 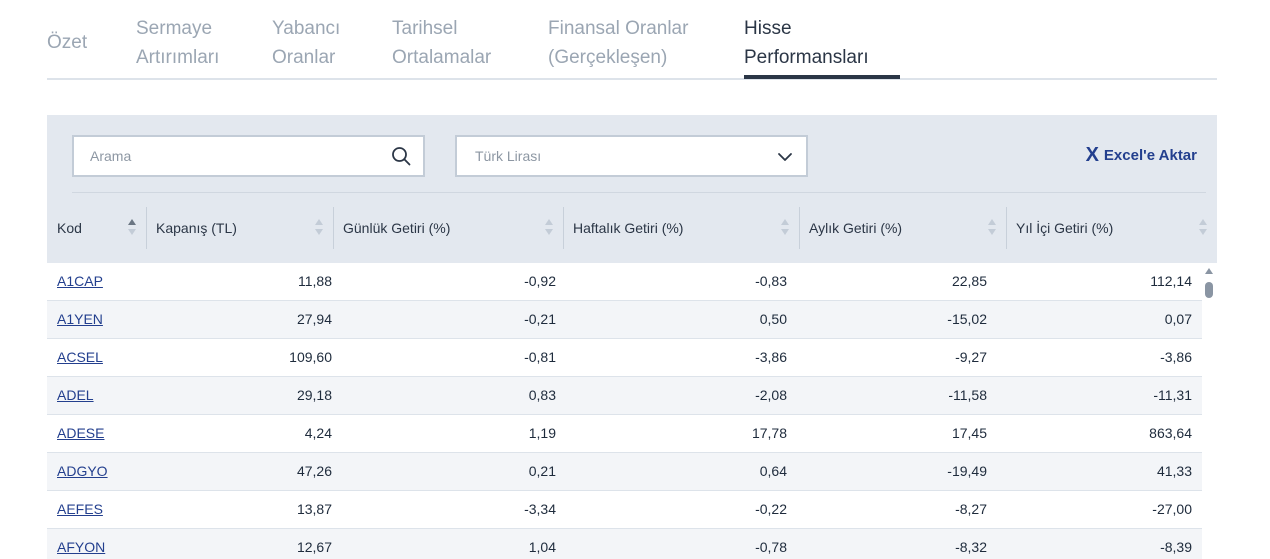 I want to click on cell-yil-ici-getiri: 0,07, so click(x=1178, y=319).